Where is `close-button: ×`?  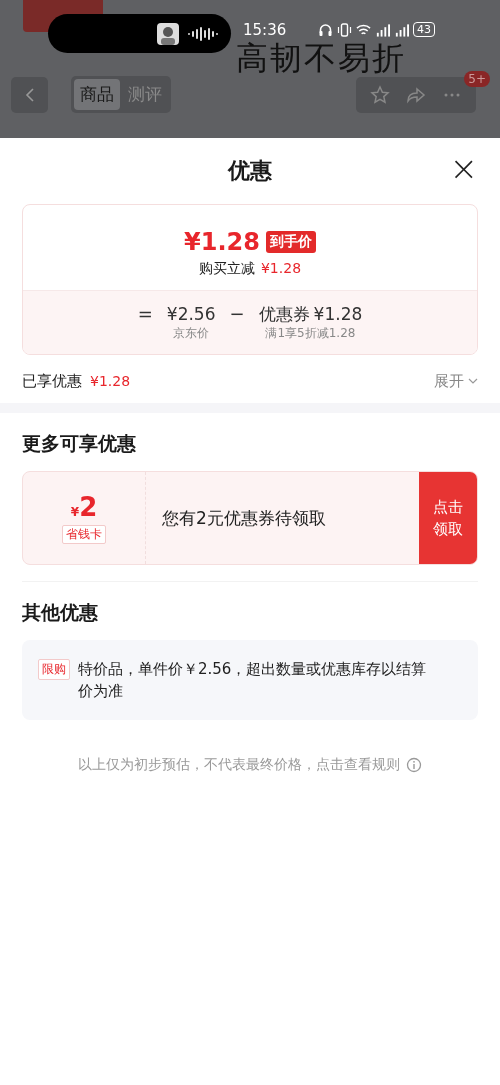
close-button: × is located at coordinates (463, 168).